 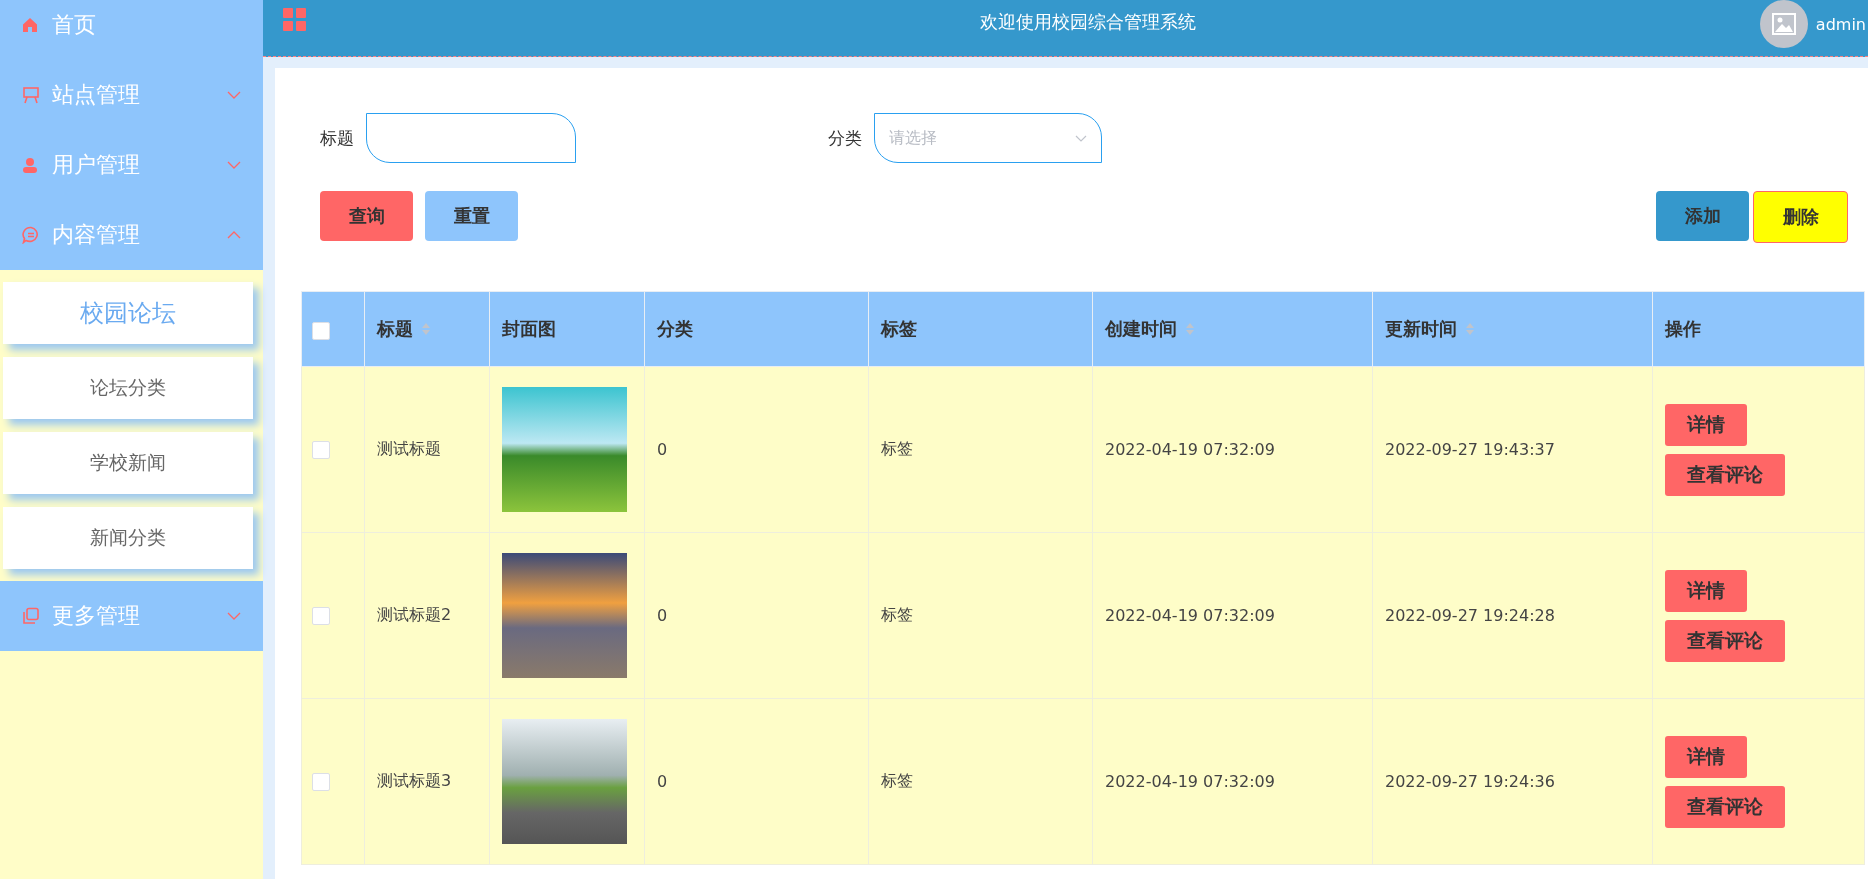 I want to click on app-title: 欢迎使用校园综合管理系统, so click(x=1088, y=22).